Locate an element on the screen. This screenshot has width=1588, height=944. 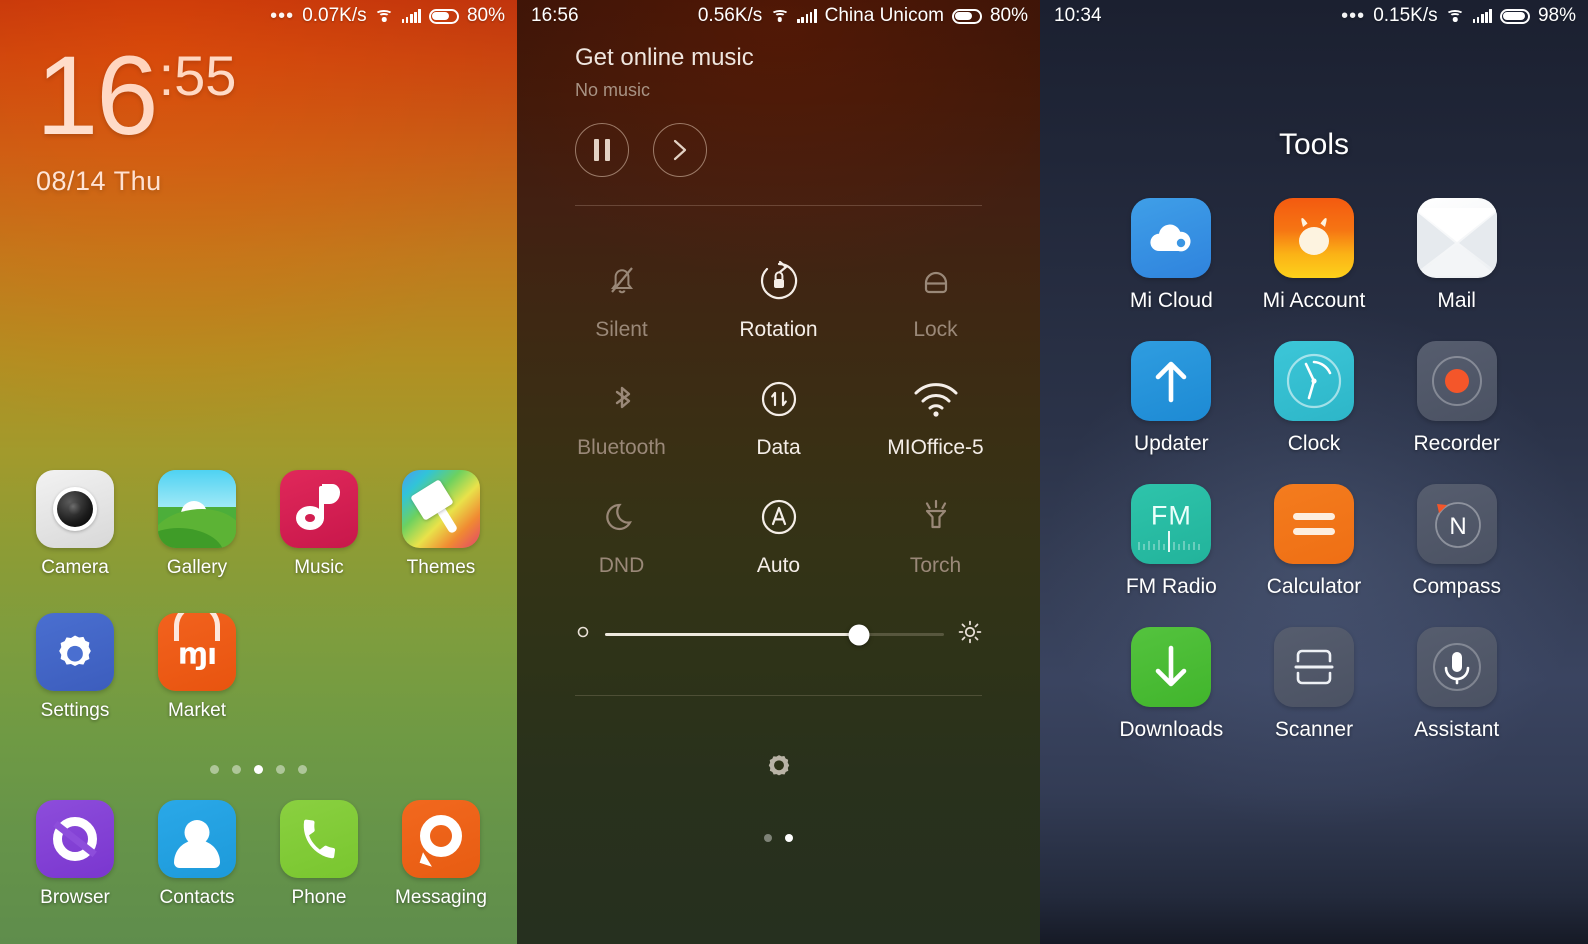
network-speed-label: 0.15K/s is located at coordinates (1405, 15).